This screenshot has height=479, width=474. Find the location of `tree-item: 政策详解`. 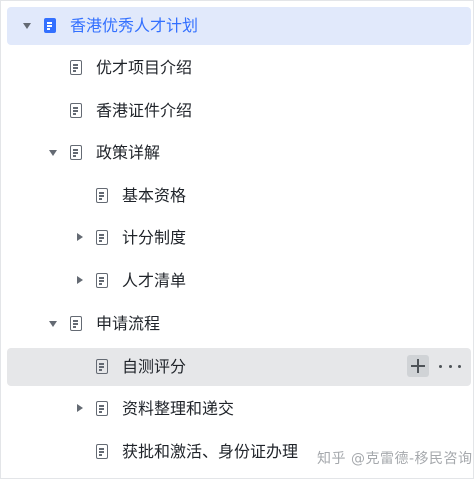

tree-item: 政策详解 is located at coordinates (239, 153).